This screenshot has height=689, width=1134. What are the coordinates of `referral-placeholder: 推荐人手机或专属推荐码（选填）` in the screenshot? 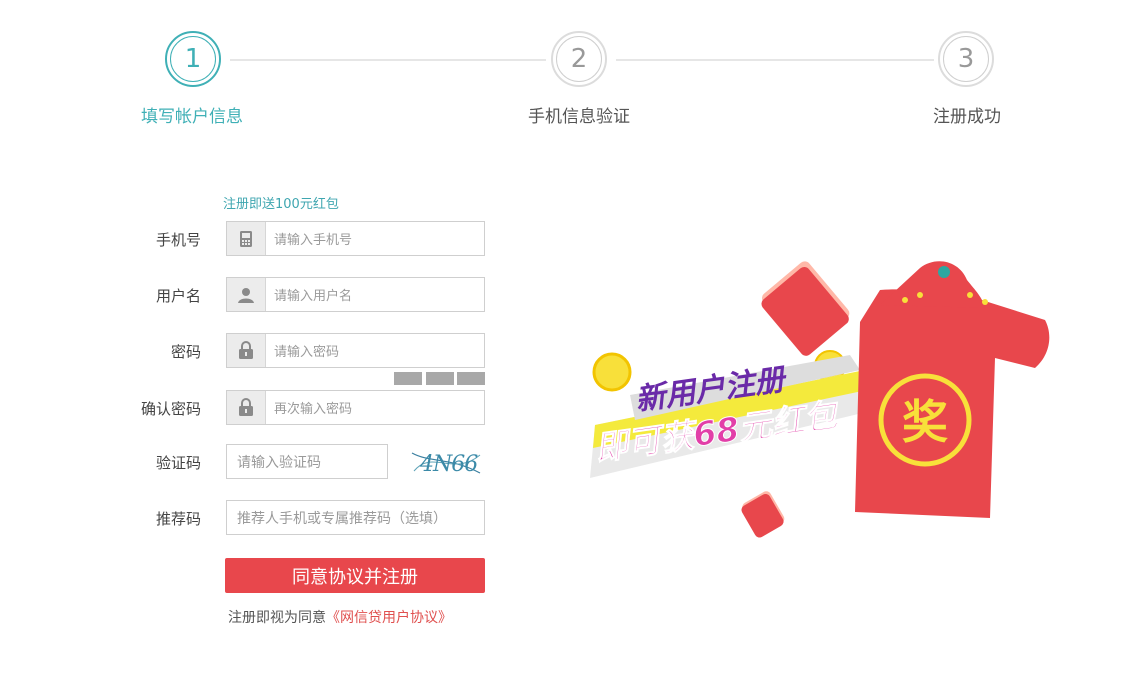 It's located at (342, 518).